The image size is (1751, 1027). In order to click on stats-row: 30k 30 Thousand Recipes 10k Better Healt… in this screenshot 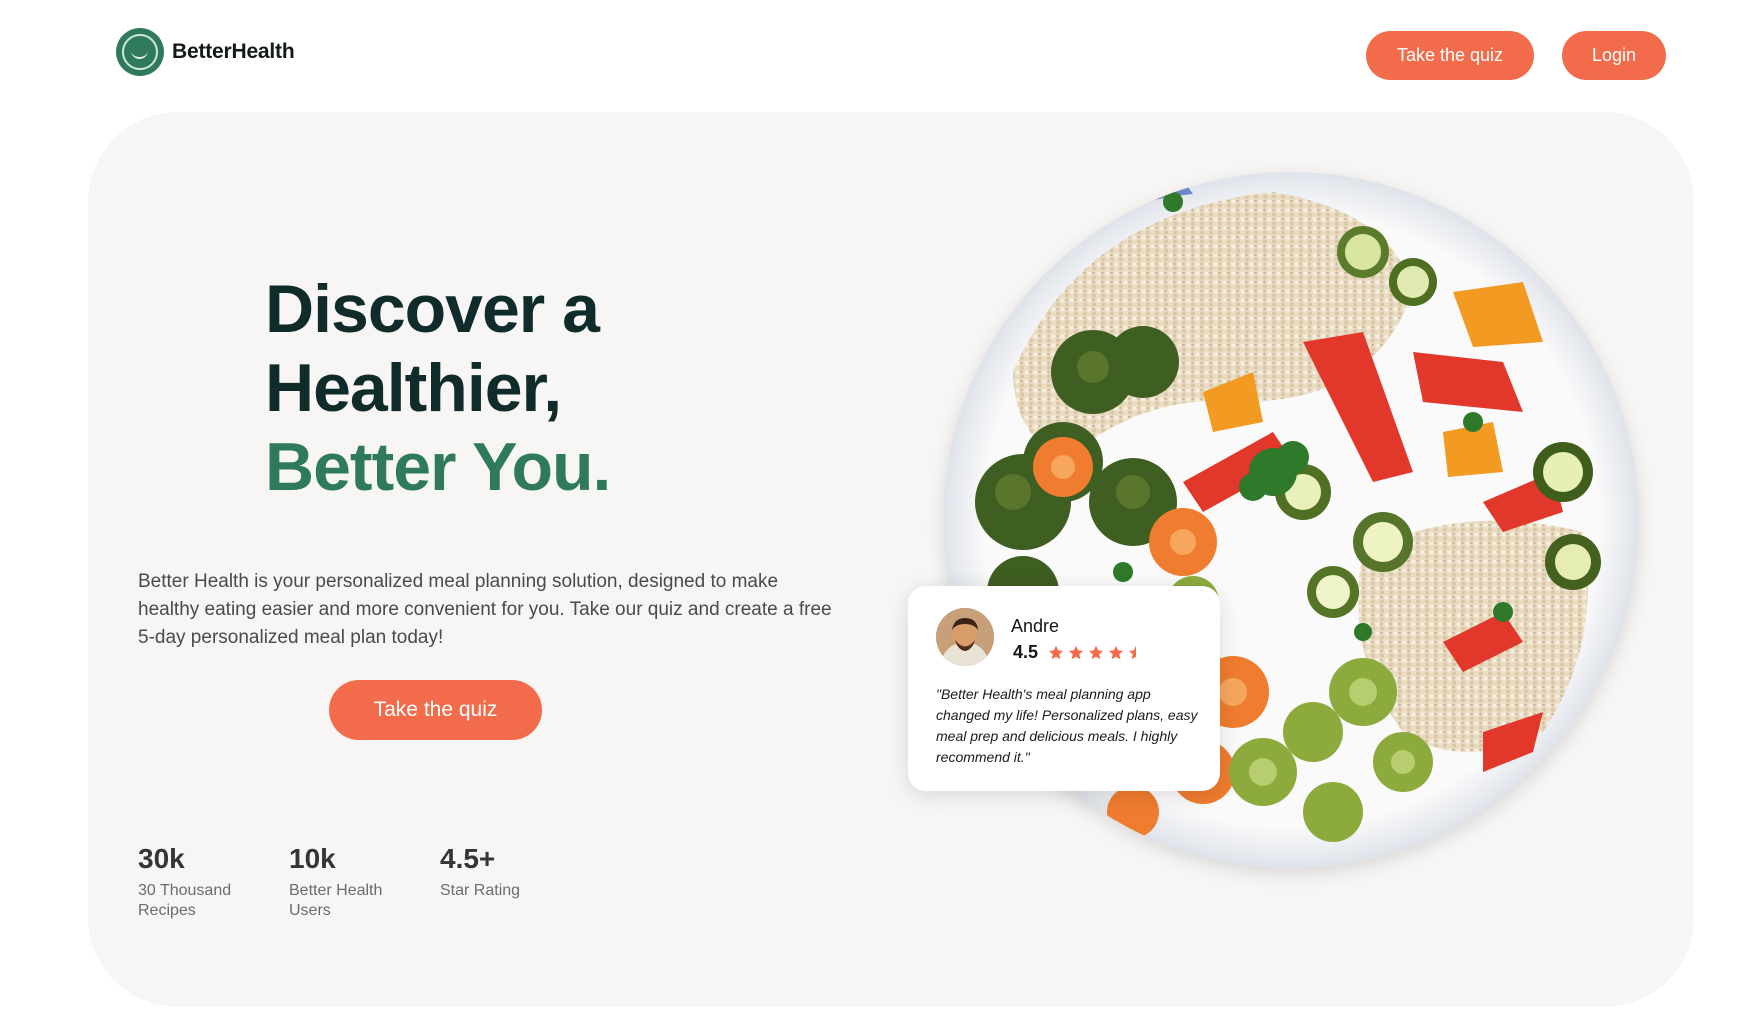, I will do `click(364, 882)`.